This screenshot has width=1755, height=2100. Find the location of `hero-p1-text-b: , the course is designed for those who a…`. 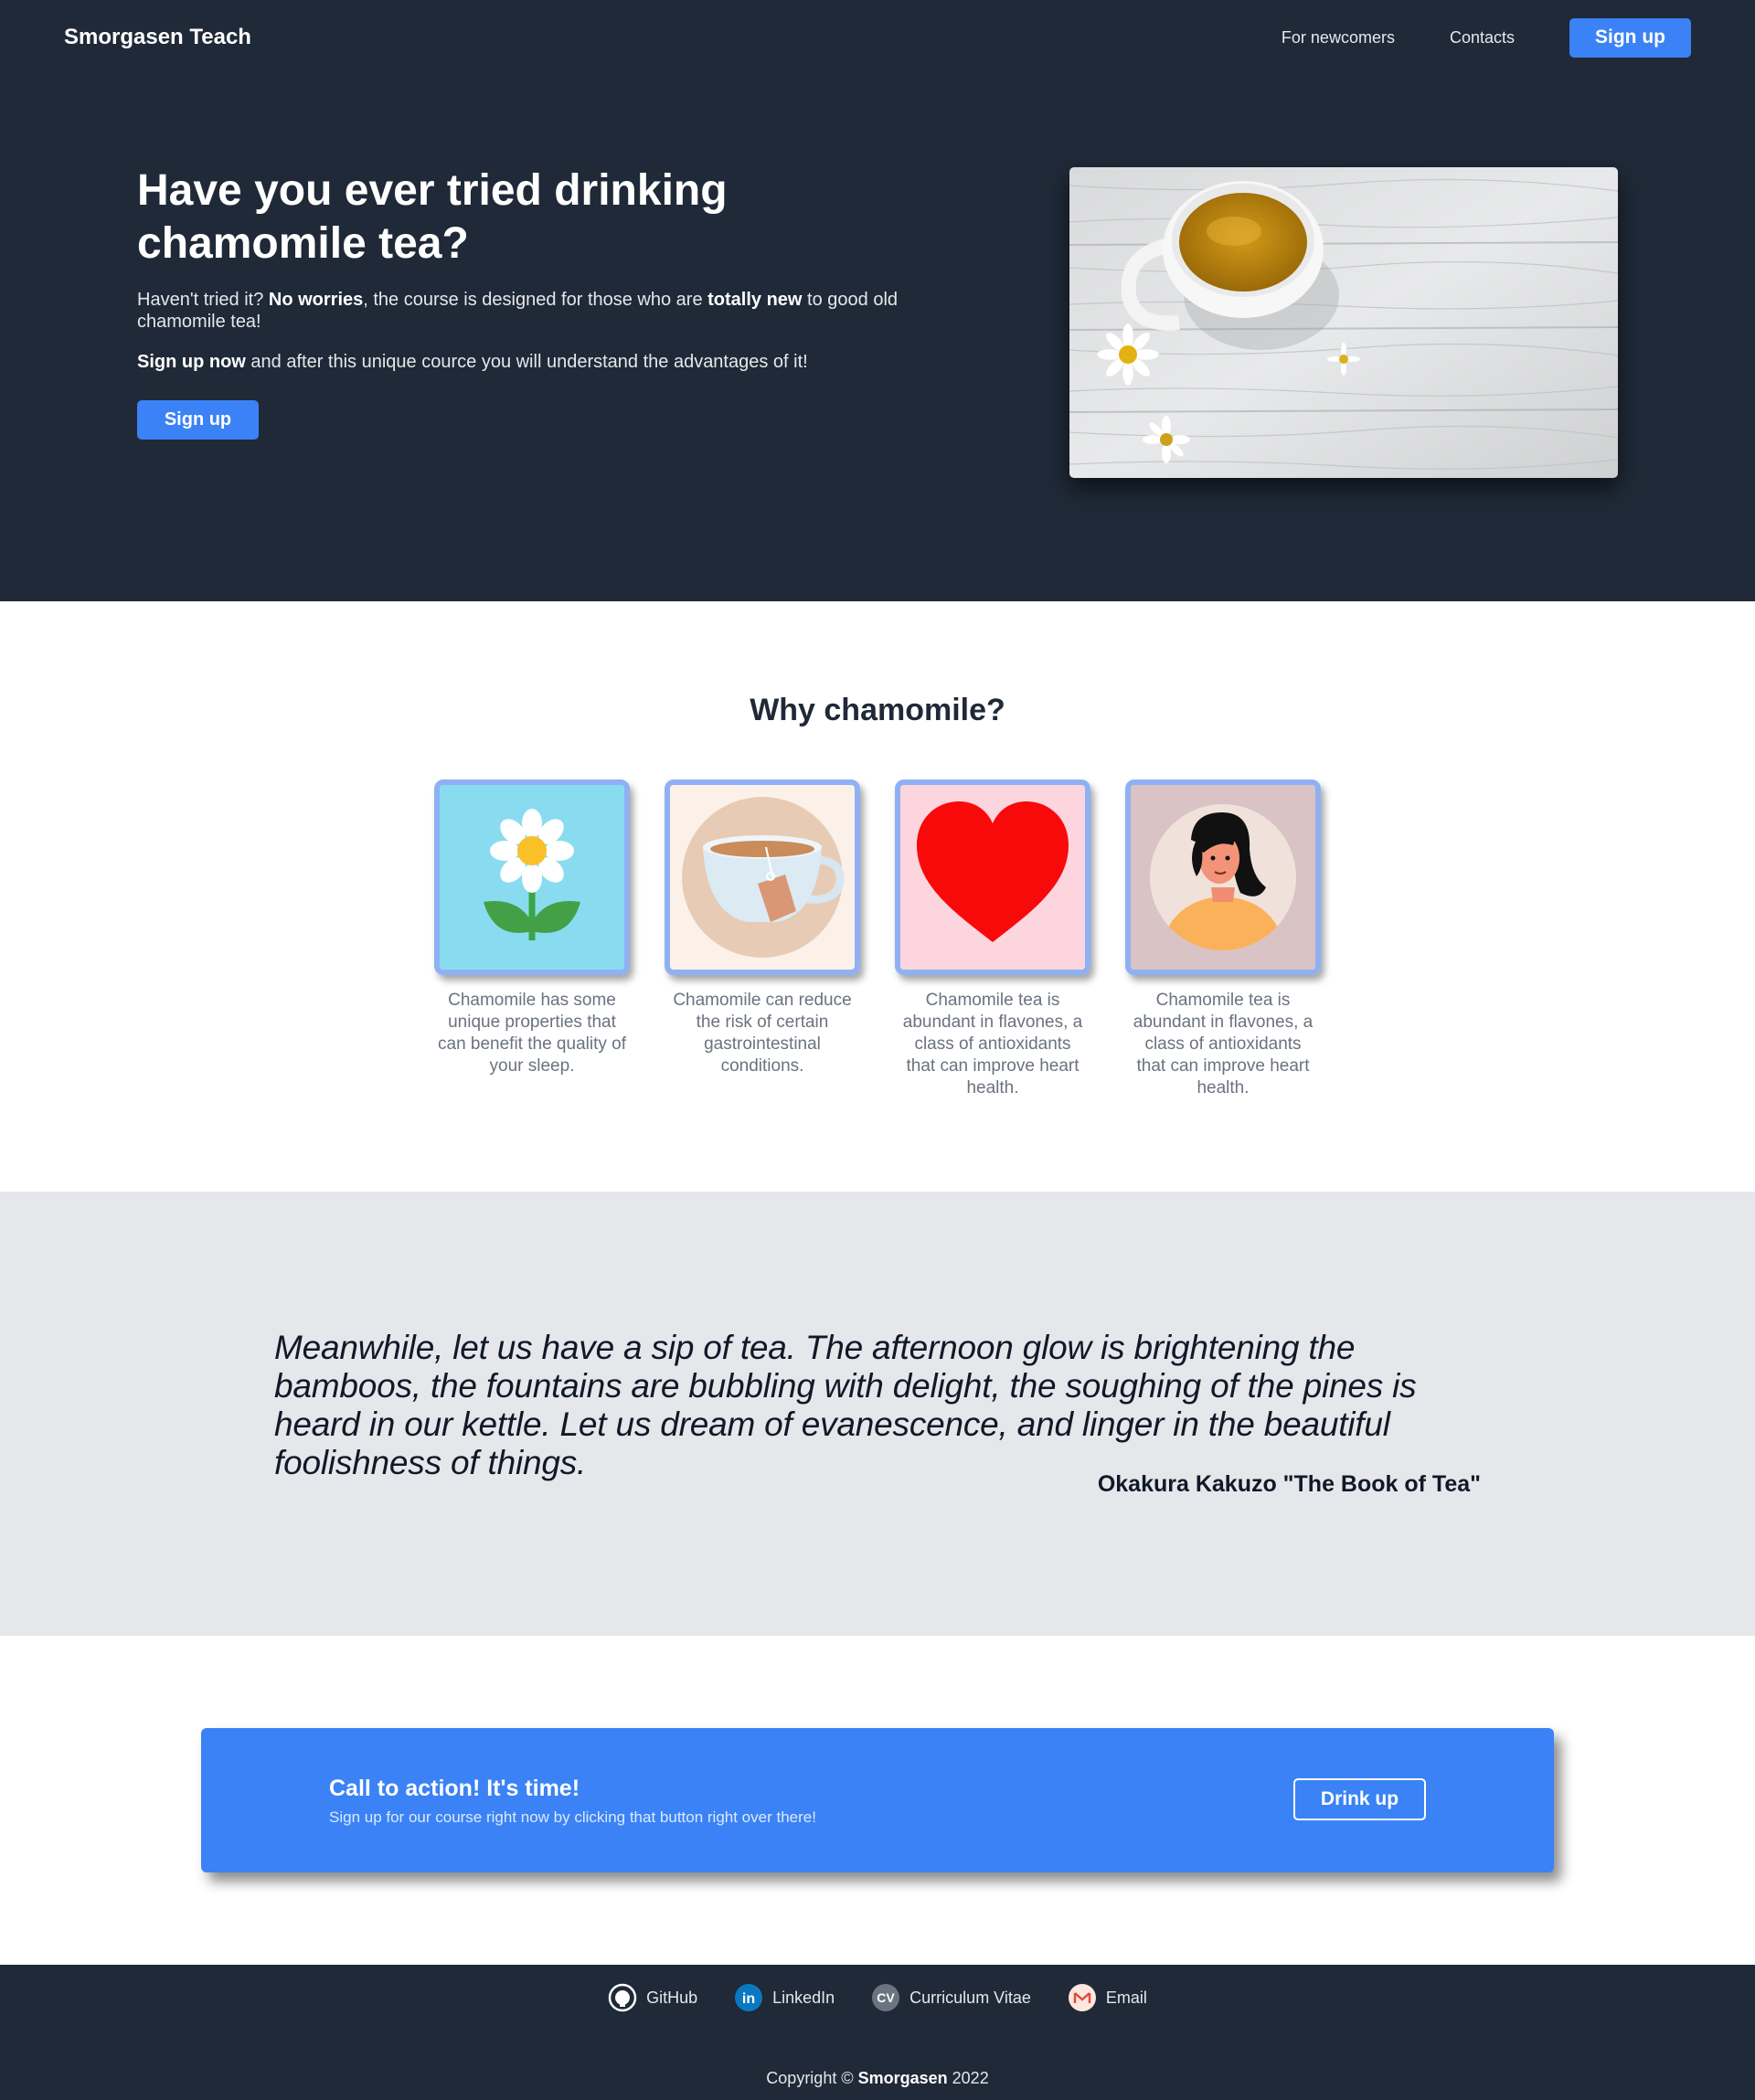

hero-p1-text-b: , the course is designed for those who a… is located at coordinates (536, 300).